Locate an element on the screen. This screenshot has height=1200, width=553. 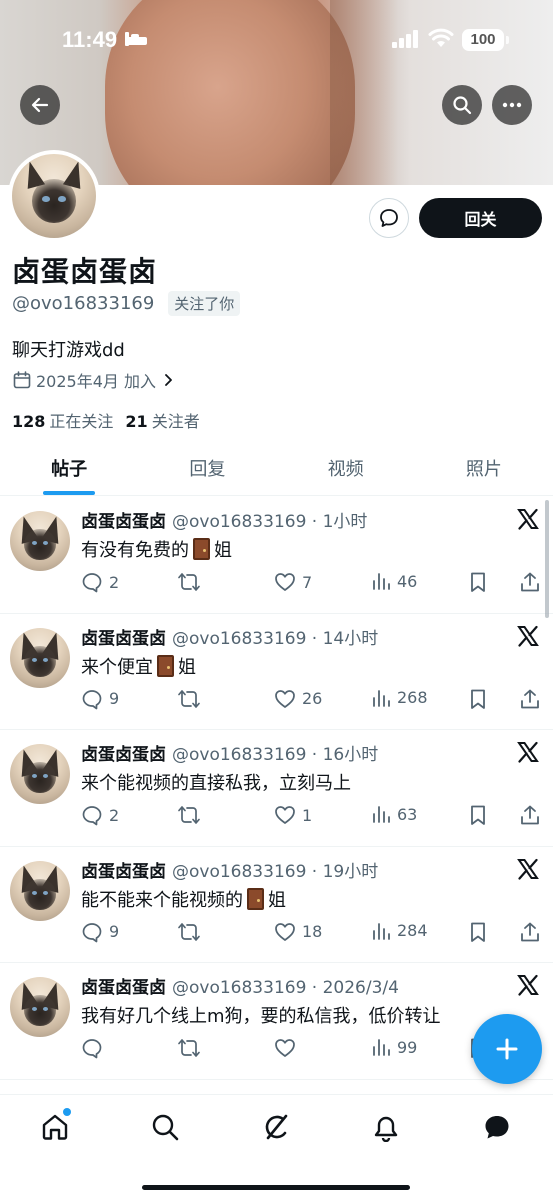
notification-dot is located at coordinates (67, 1112).